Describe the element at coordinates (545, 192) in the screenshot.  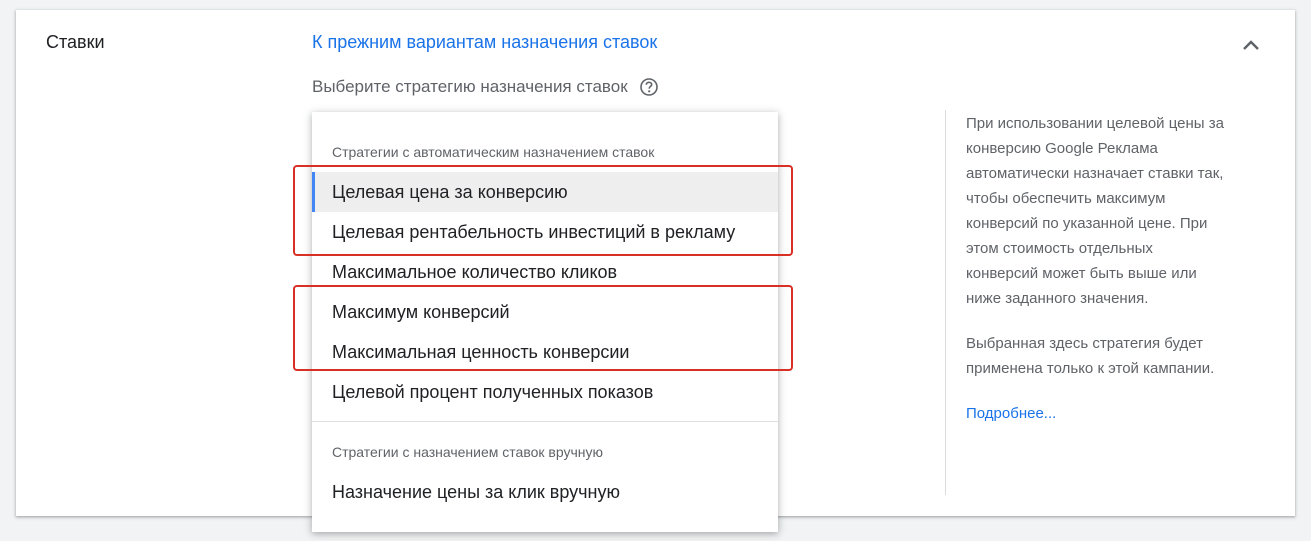
I see `option-target-cpa: Целевая цена за конверсию` at that location.